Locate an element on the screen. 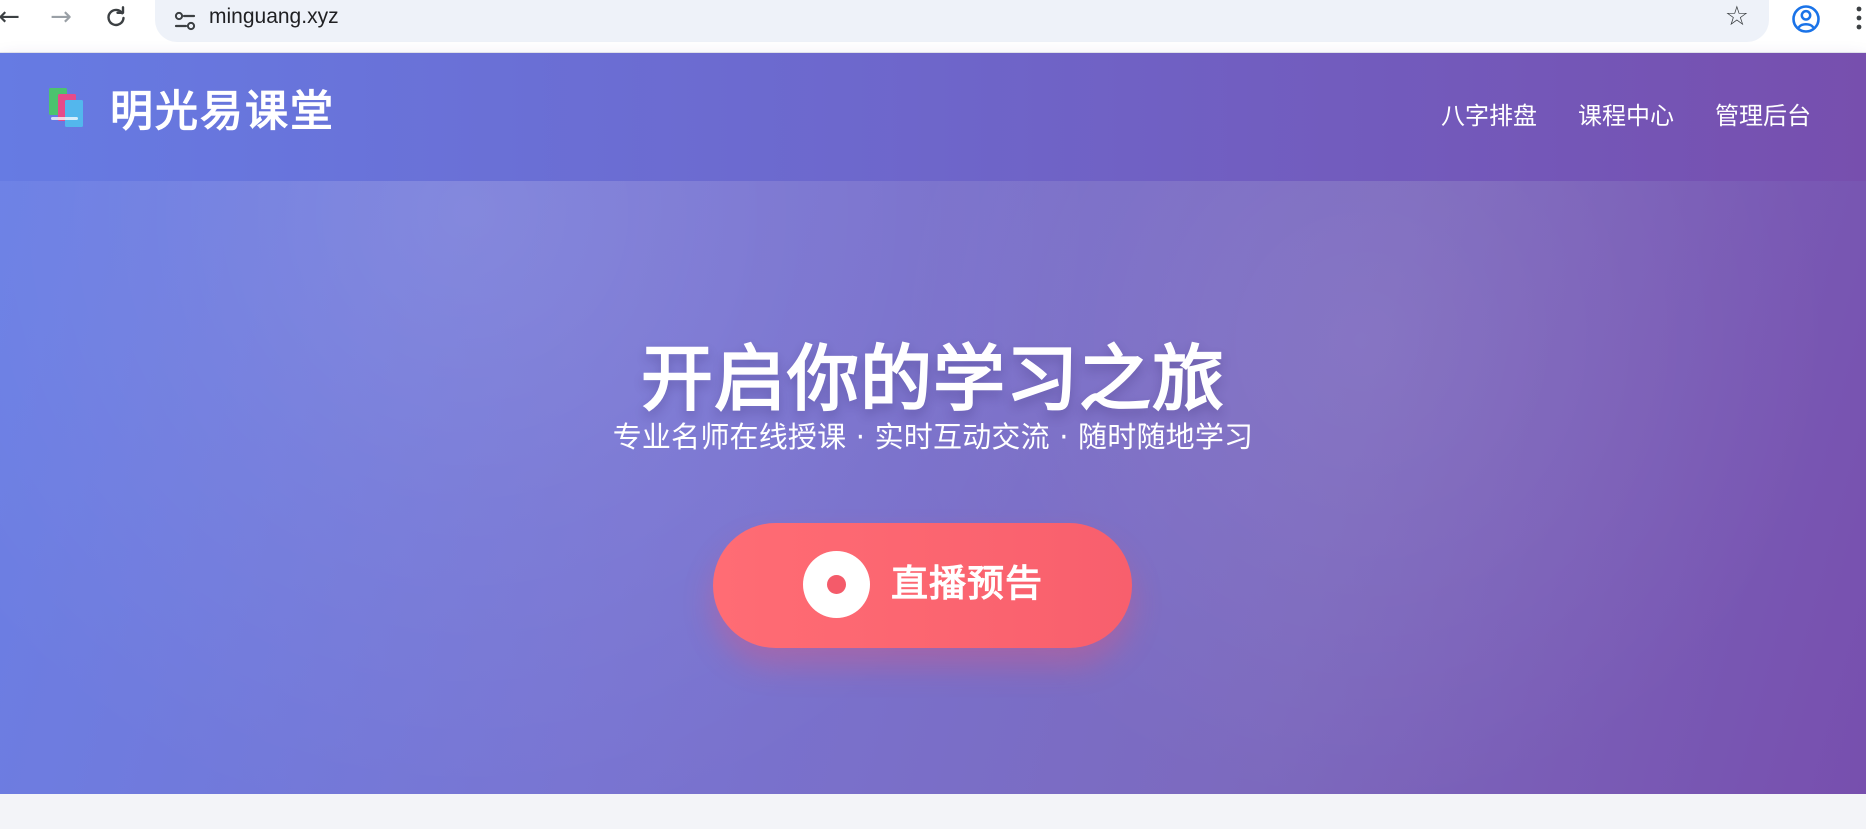 The image size is (1866, 829). hero-title: 开启你的学习之旅 is located at coordinates (932, 379).